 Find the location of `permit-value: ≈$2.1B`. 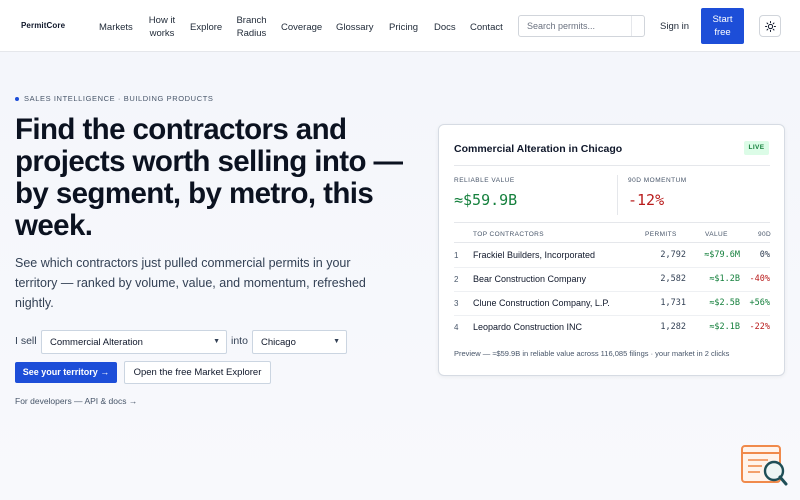

permit-value: ≈$2.1B is located at coordinates (724, 327).